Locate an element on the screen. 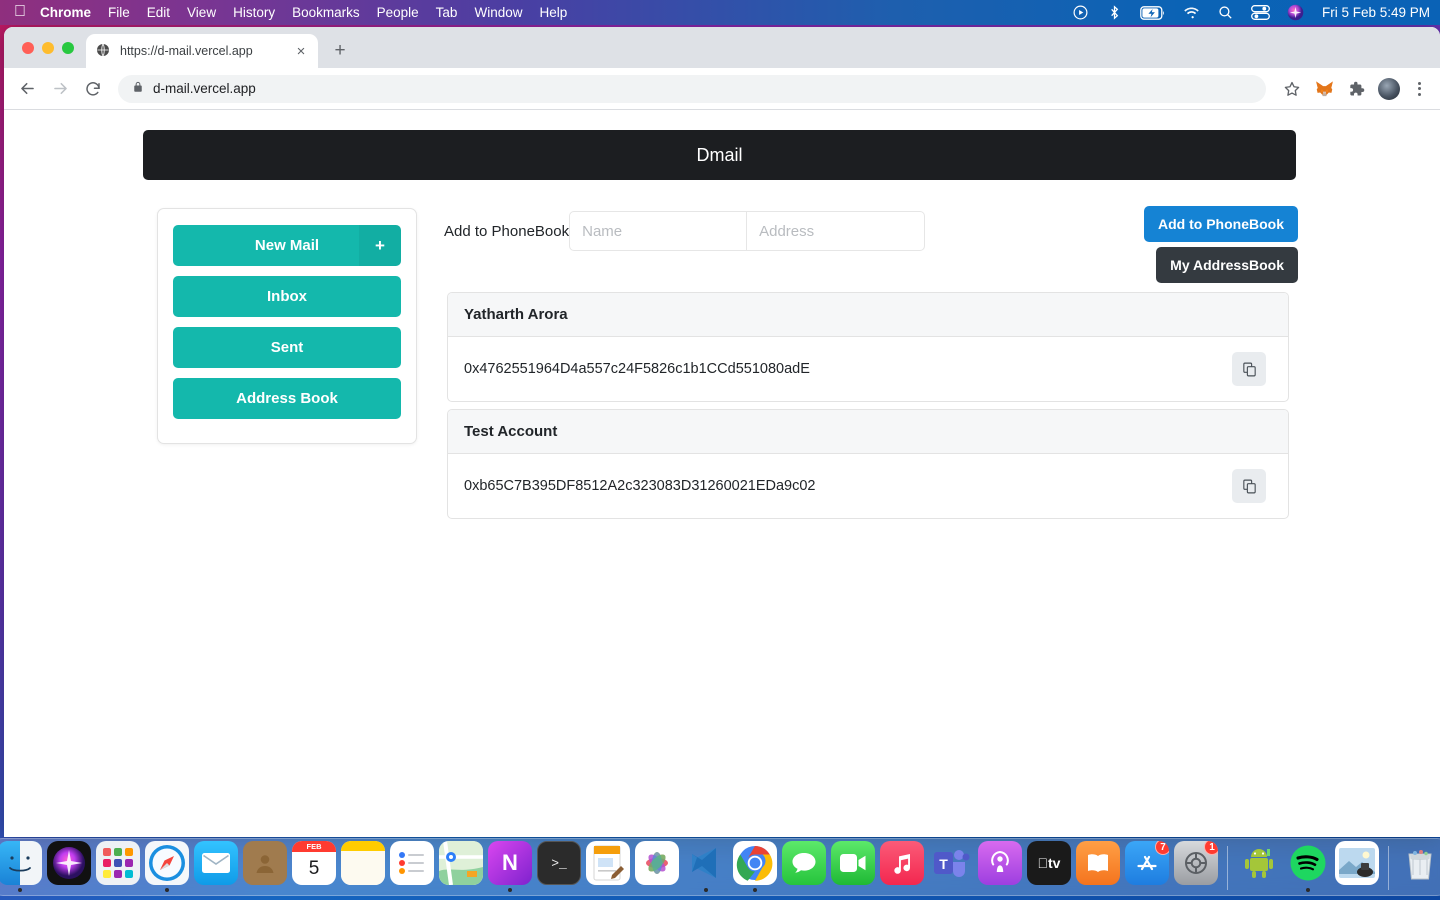 Image resolution: width=1440 pixels, height=900 pixels. dock-item-photos is located at coordinates (657, 866).